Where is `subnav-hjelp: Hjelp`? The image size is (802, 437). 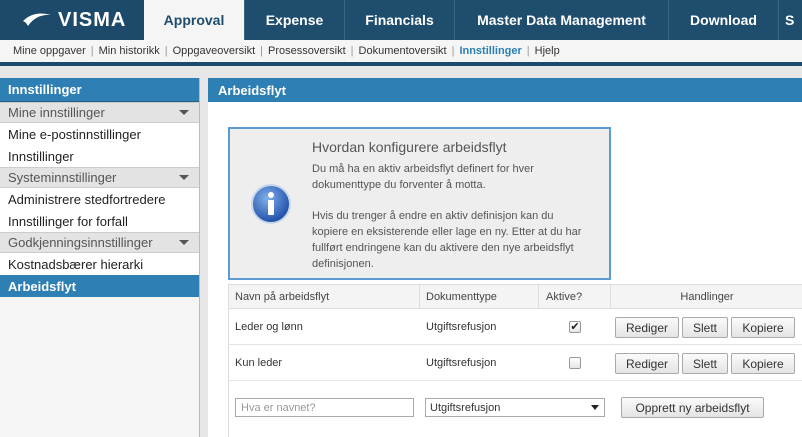 subnav-hjelp: Hjelp is located at coordinates (547, 51).